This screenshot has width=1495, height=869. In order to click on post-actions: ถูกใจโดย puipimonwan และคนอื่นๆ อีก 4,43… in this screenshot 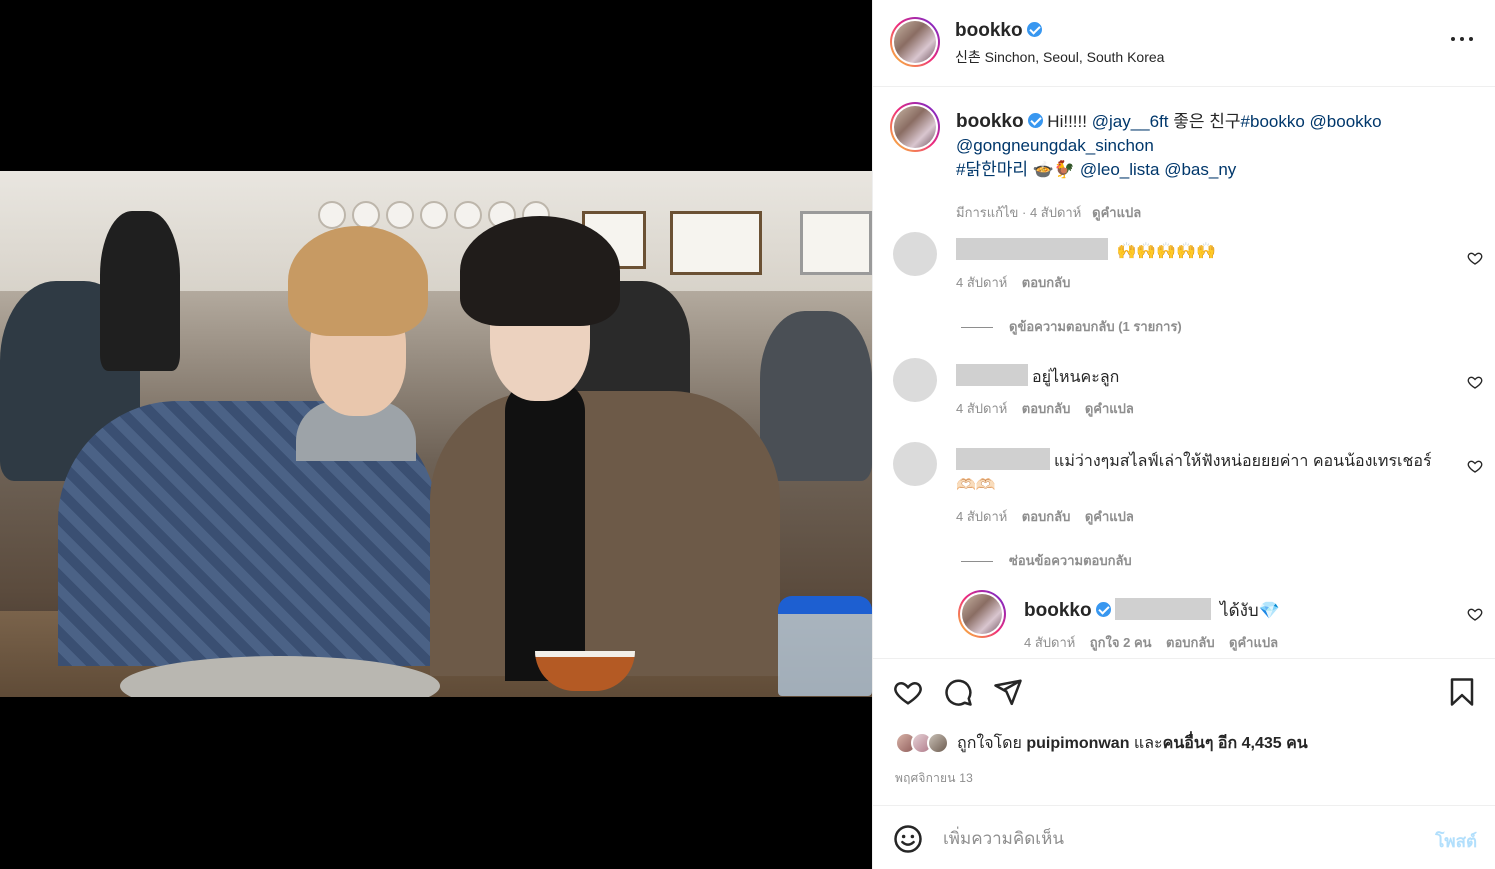, I will do `click(1184, 731)`.